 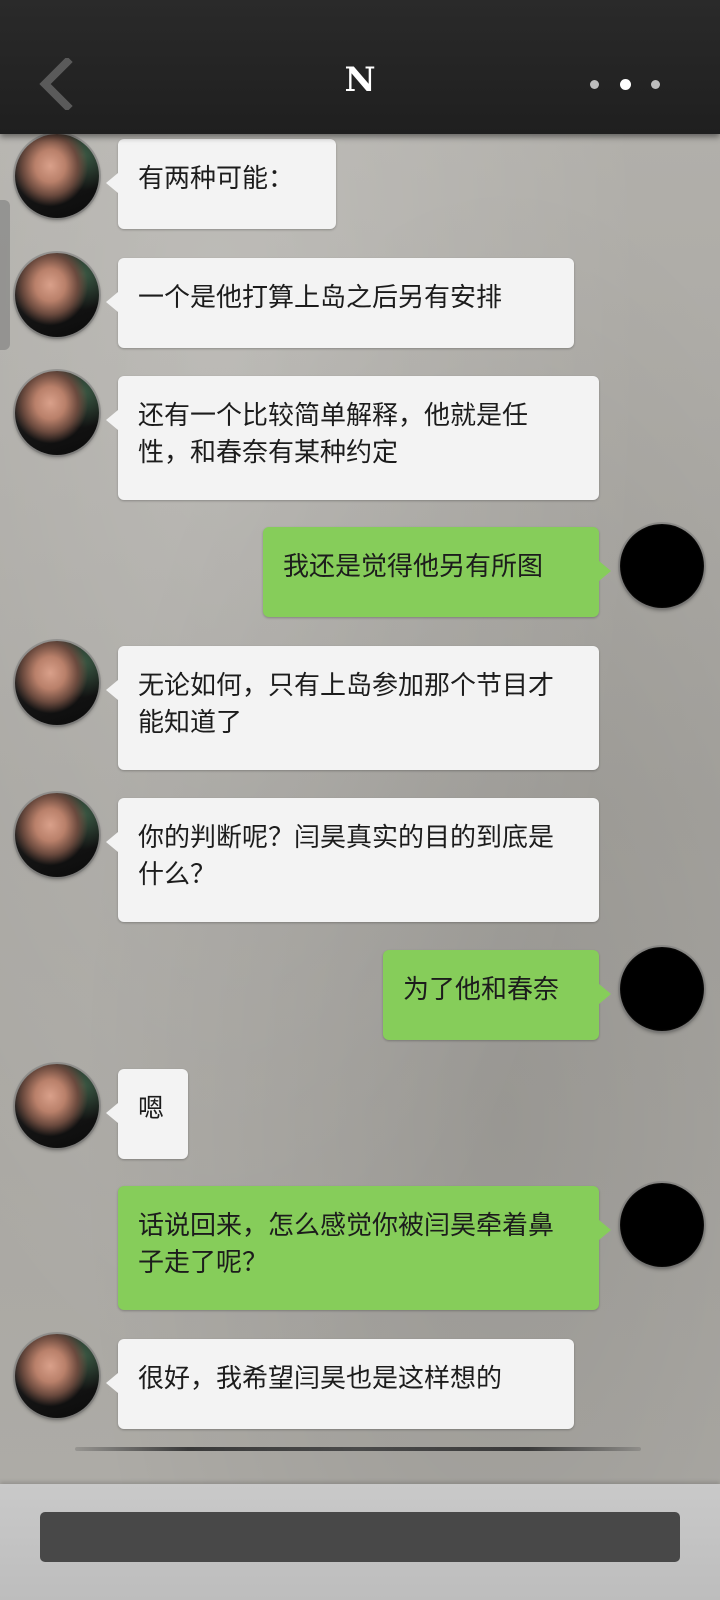 I want to click on scrollbar-thumb, so click(x=5, y=275).